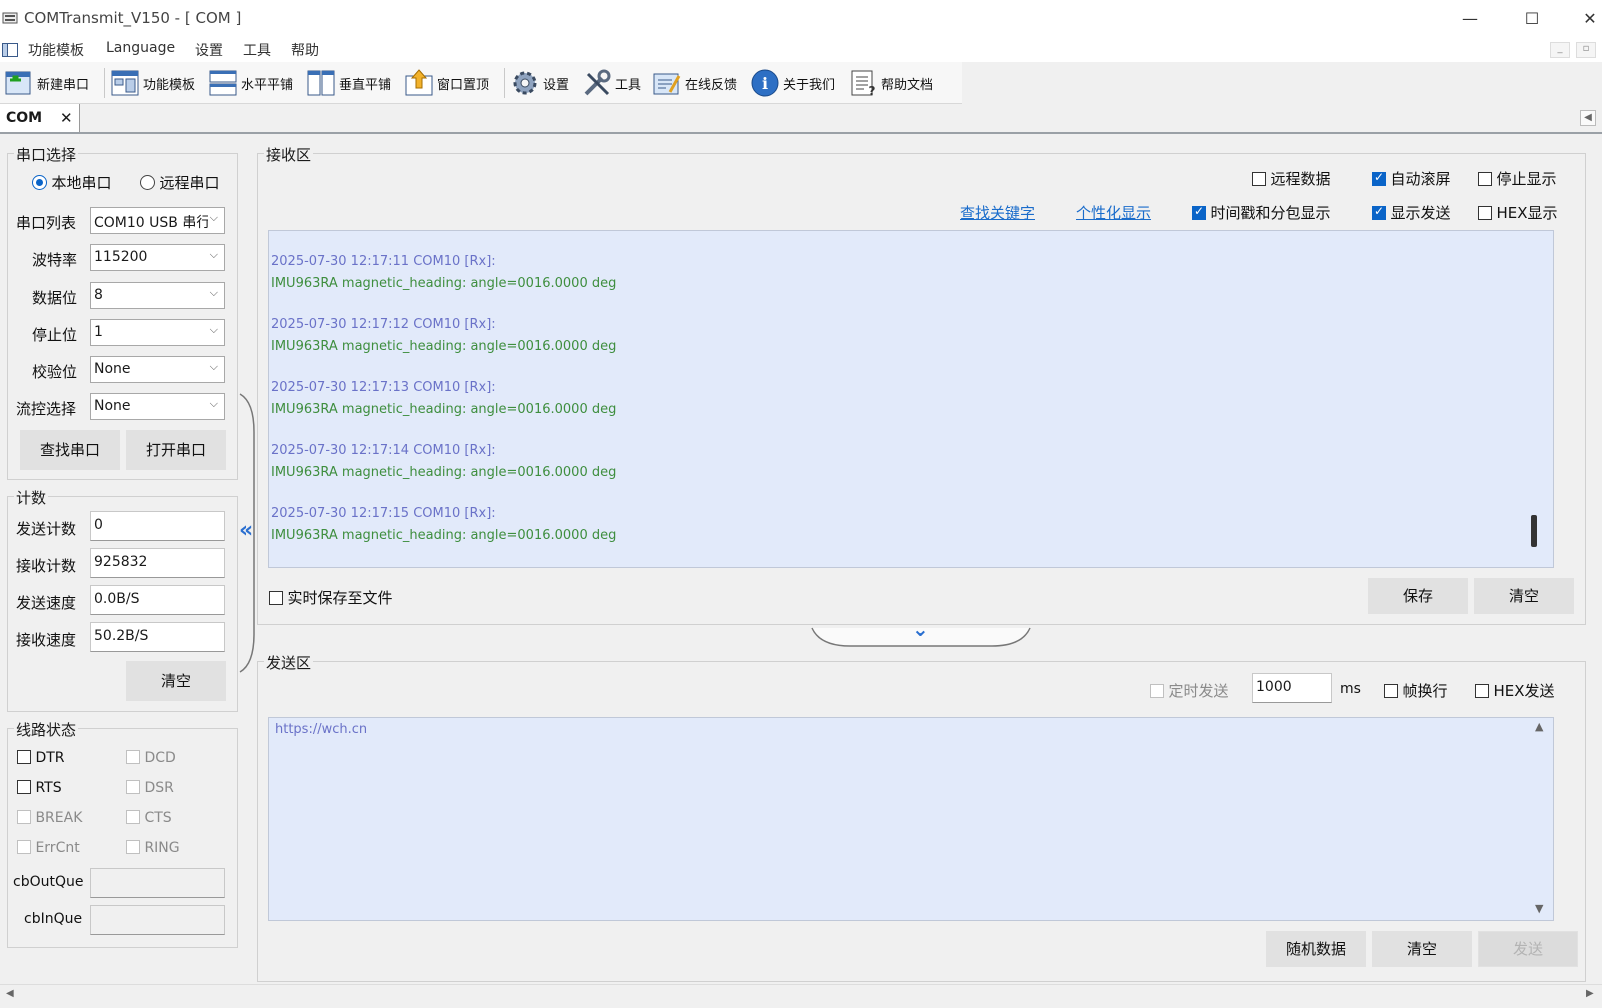 Image resolution: width=1602 pixels, height=1008 pixels. Describe the element at coordinates (276, 598) in the screenshot. I see `save-to-file-box` at that location.